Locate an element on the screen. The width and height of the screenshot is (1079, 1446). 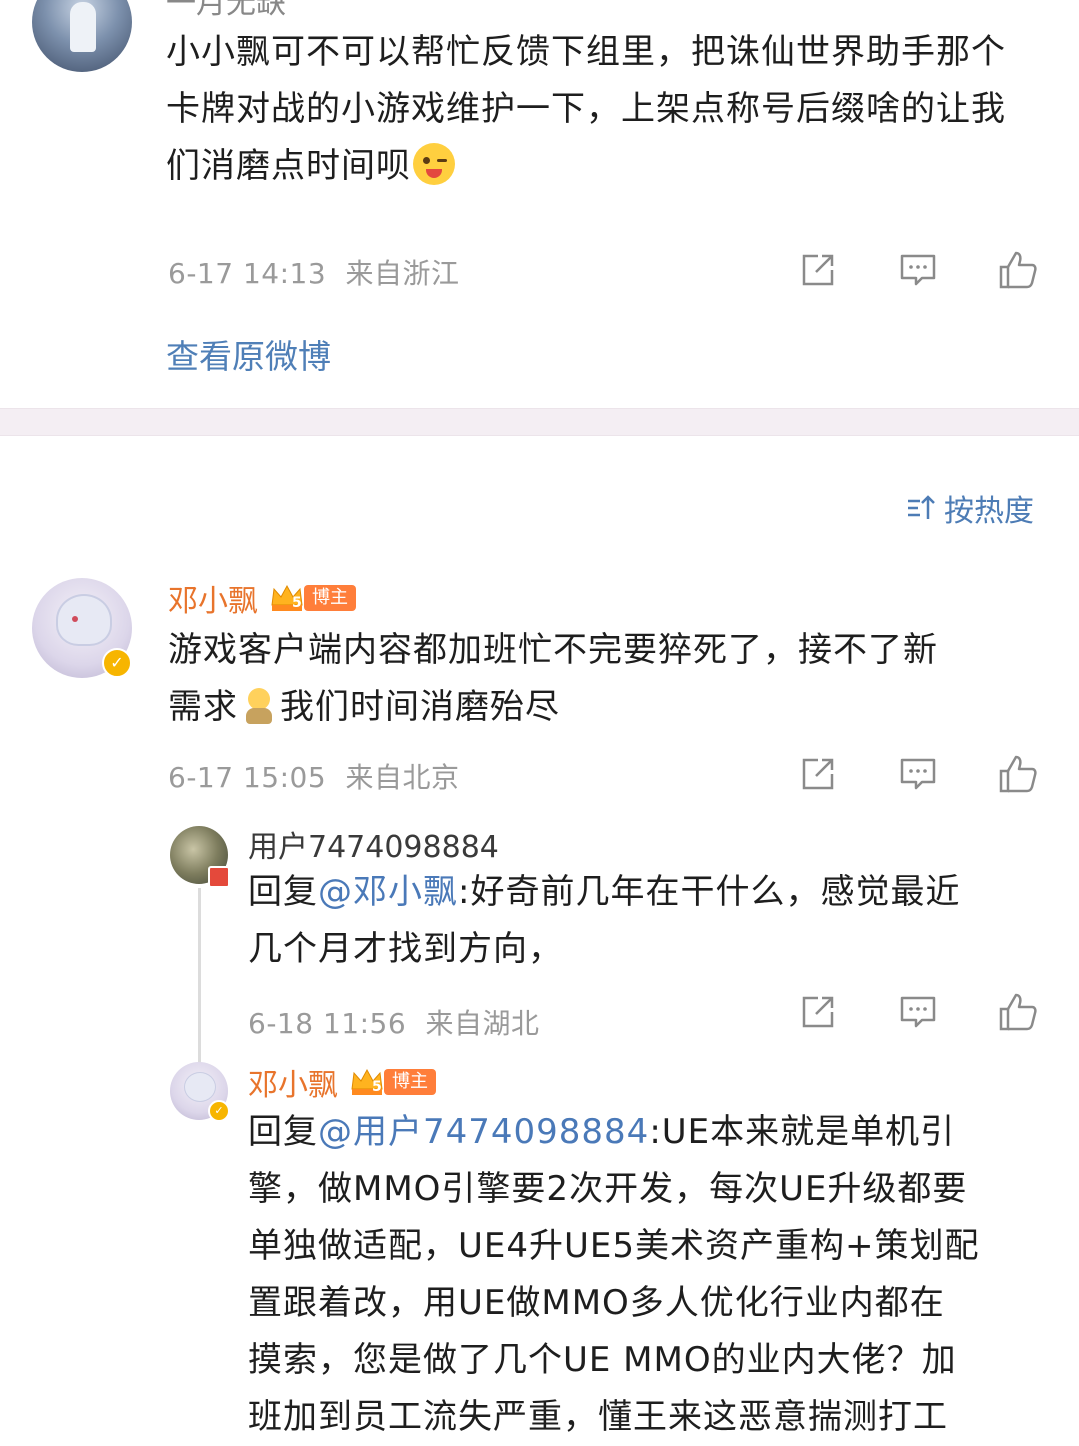
mention-link: @邓小飘 is located at coordinates (388, 892).